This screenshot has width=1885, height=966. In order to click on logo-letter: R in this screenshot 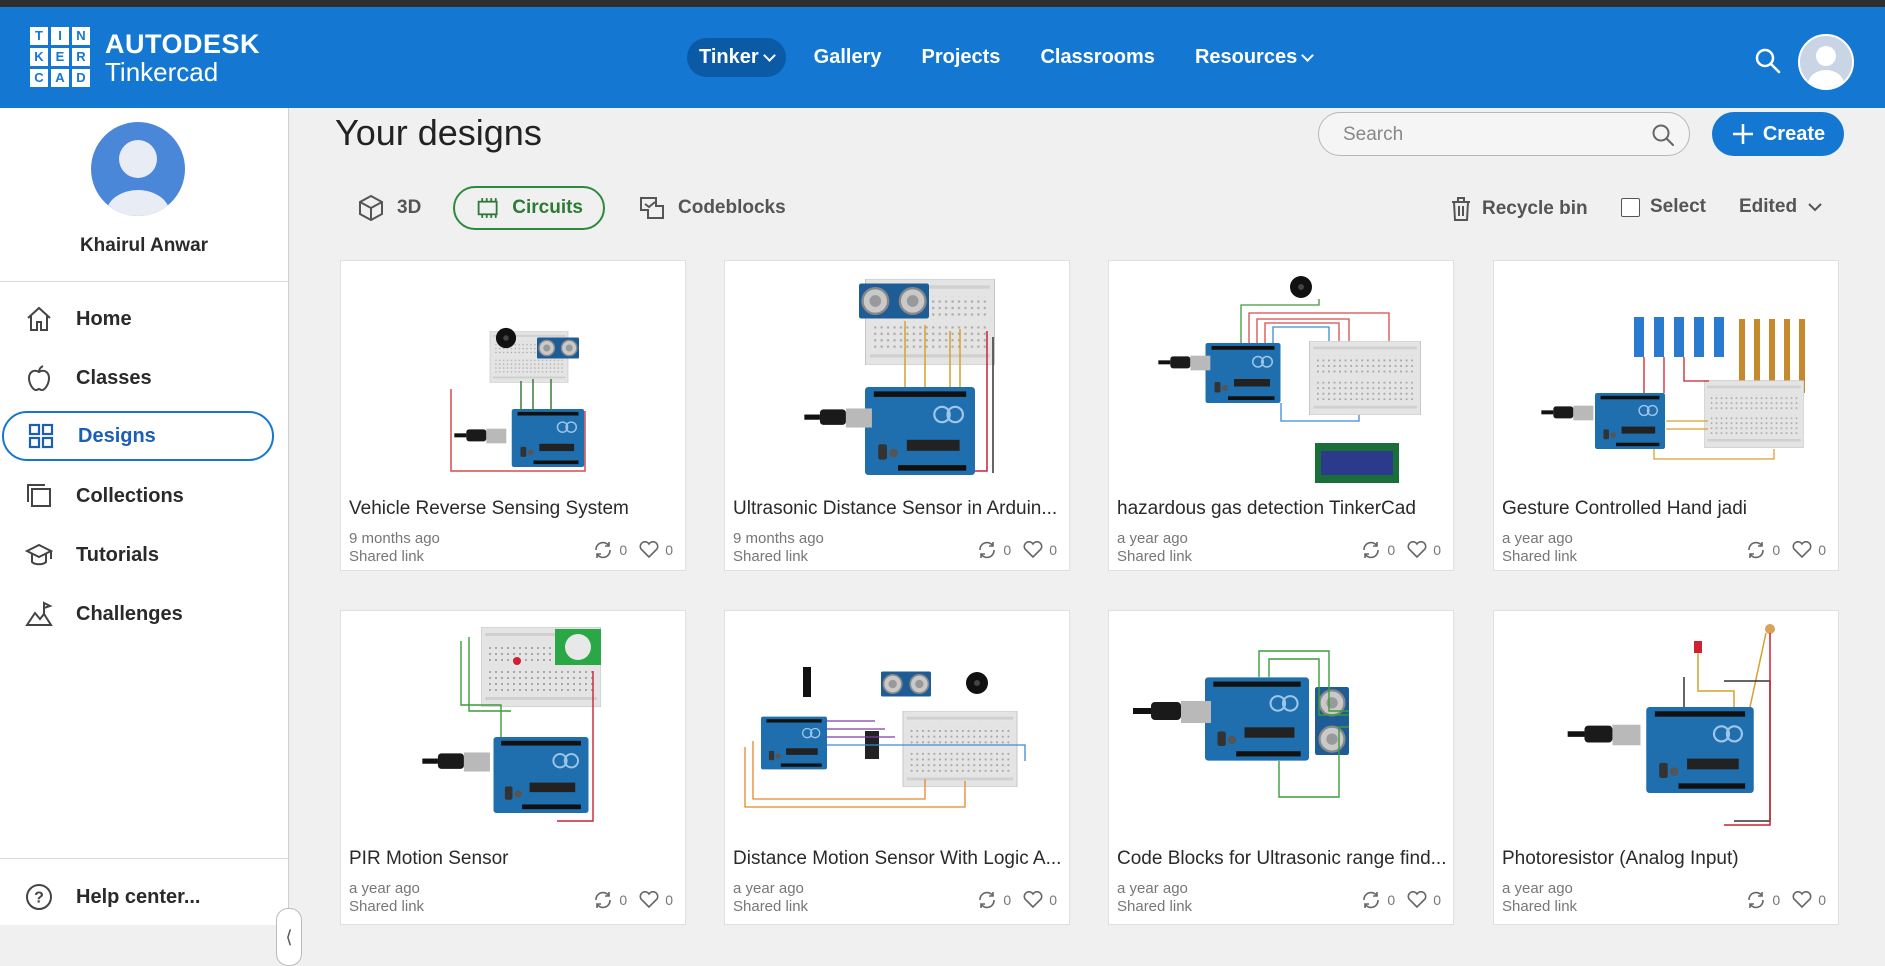, I will do `click(81, 57)`.